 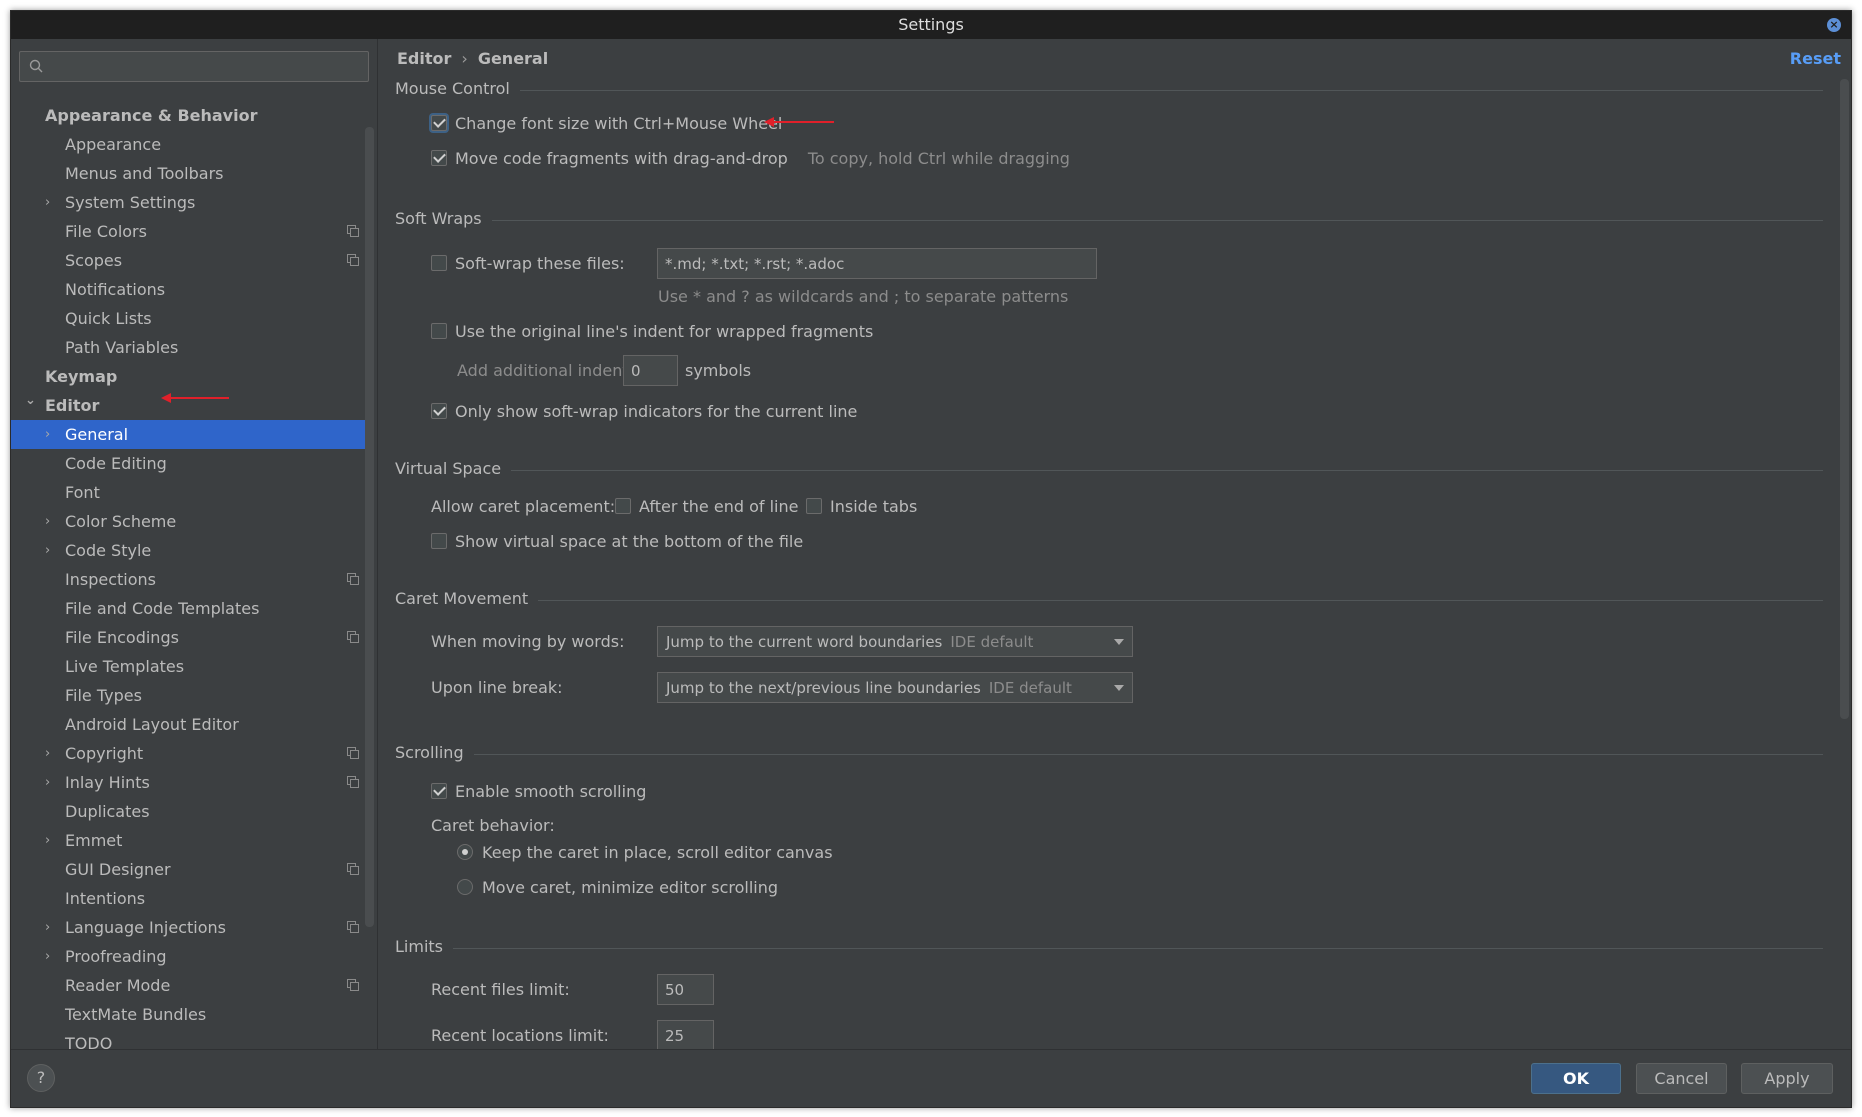 What do you see at coordinates (189, 521) in the screenshot?
I see `tree-item: › Color Scheme` at bounding box center [189, 521].